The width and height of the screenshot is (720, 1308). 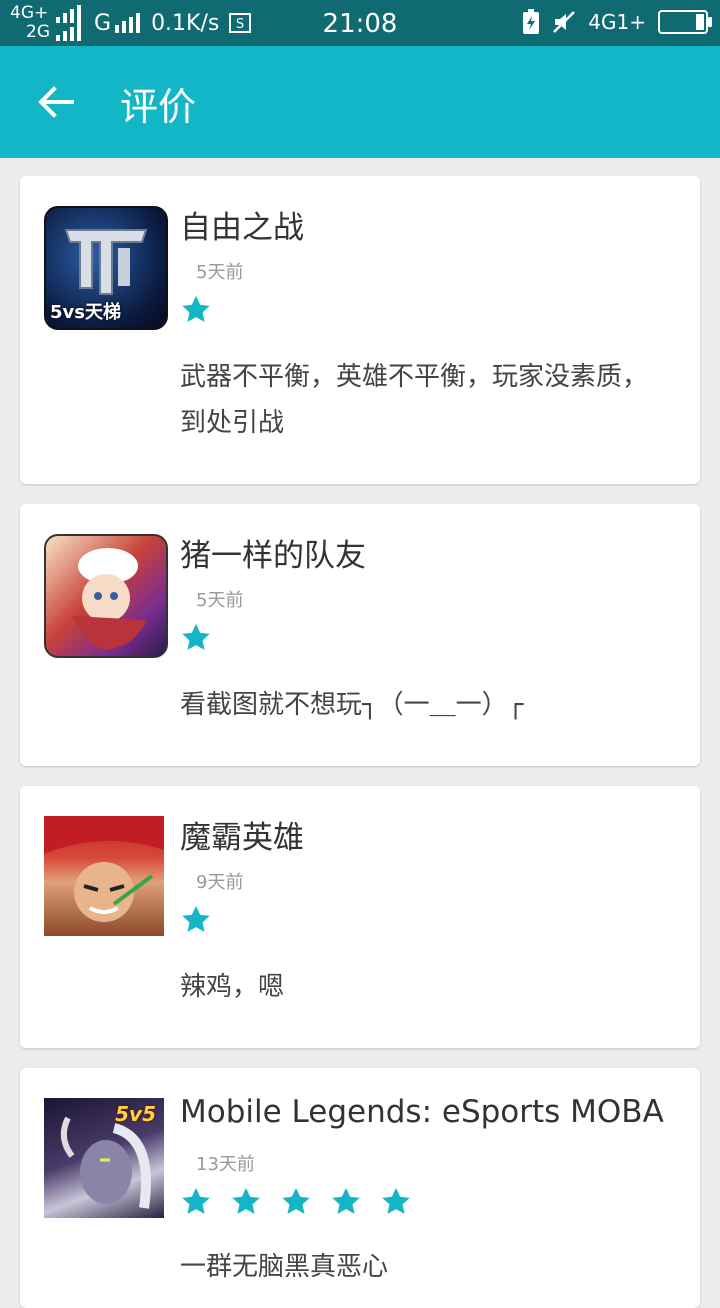 What do you see at coordinates (135, 1114) in the screenshot?
I see `app-icon-badge: 5v5` at bounding box center [135, 1114].